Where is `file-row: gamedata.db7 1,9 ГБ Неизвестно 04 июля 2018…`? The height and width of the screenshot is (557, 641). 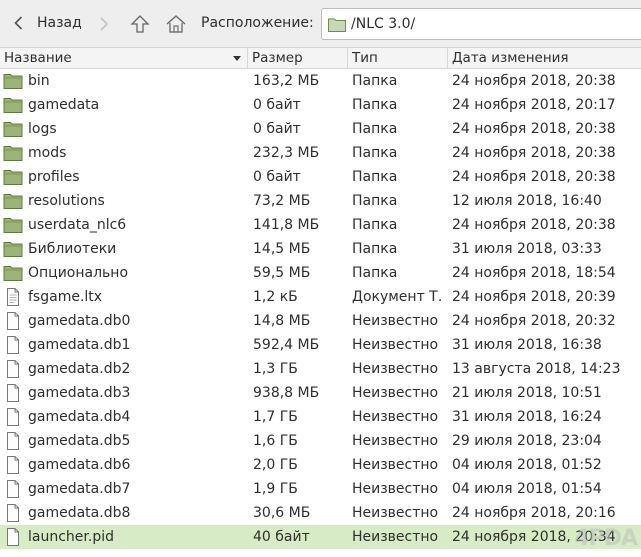
file-row: gamedata.db7 1,9 ГБ Неизвестно 04 июля 2018… is located at coordinates (320, 489).